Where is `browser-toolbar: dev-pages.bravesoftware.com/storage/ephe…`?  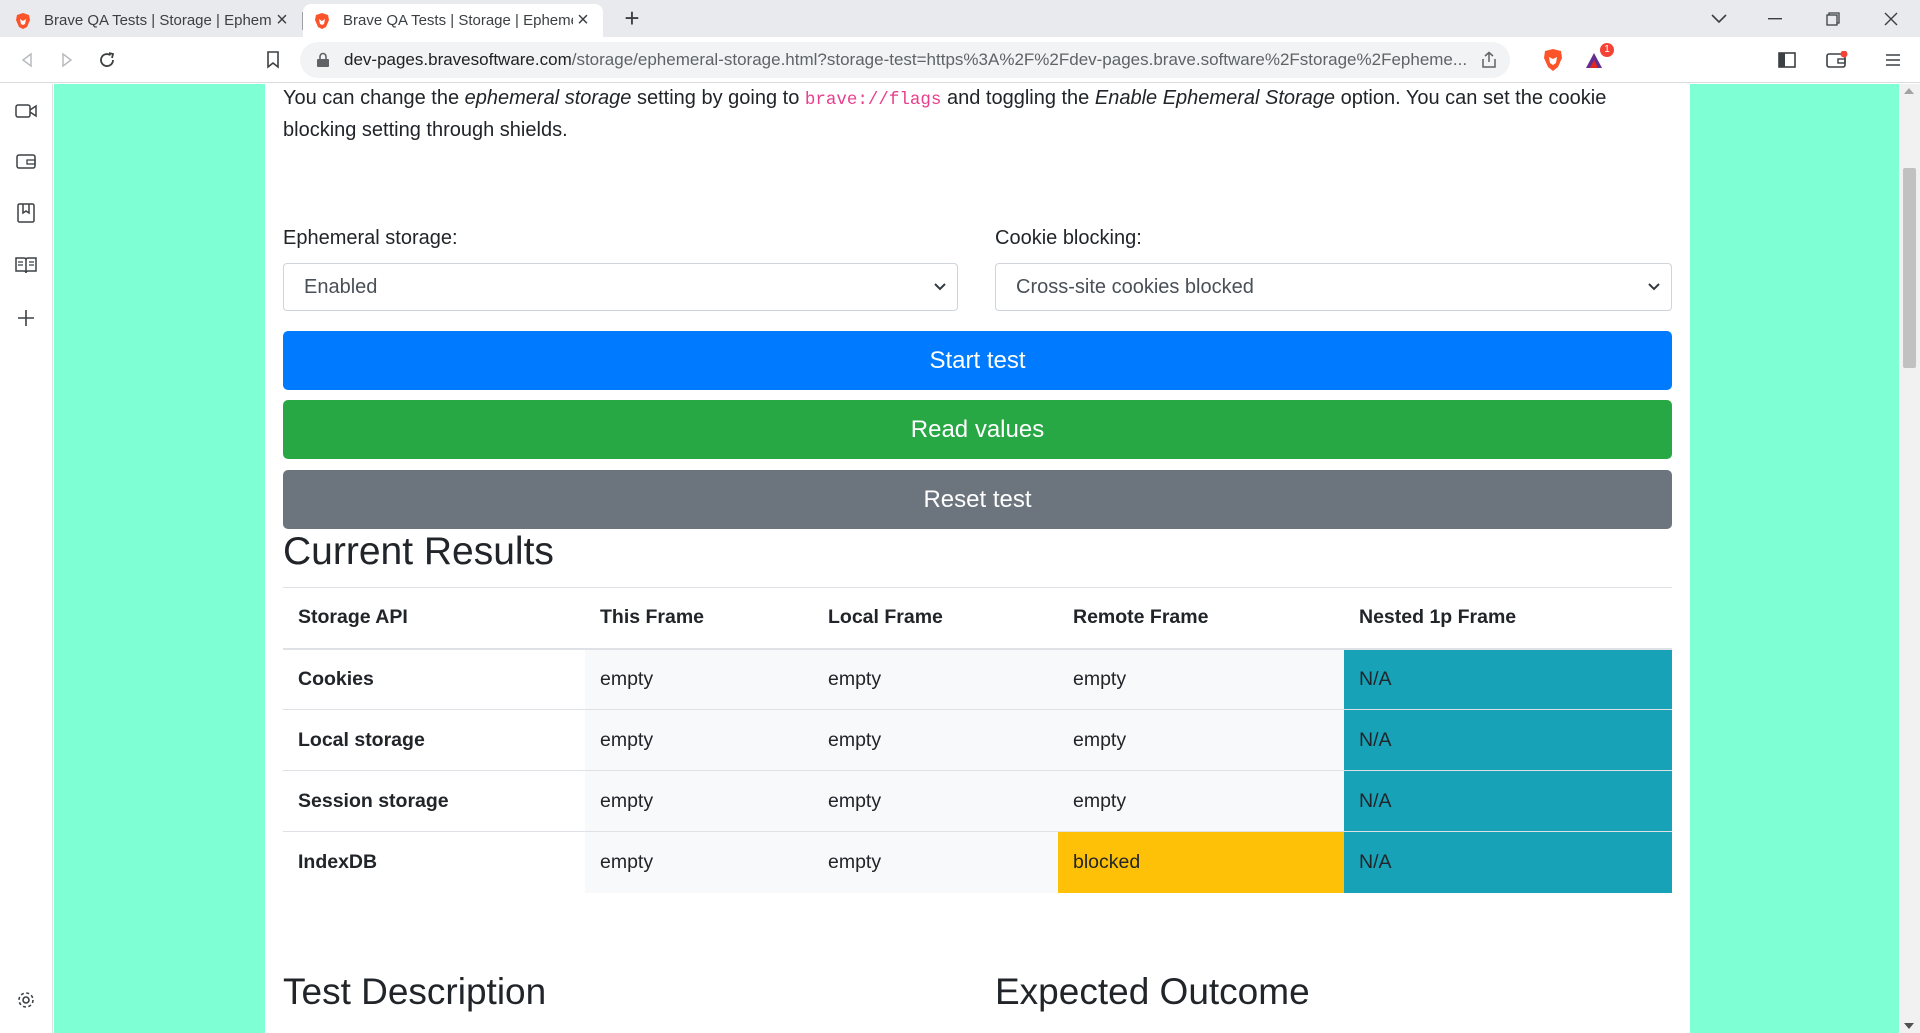
browser-toolbar: dev-pages.bravesoftware.com/storage/ephe… is located at coordinates (960, 60).